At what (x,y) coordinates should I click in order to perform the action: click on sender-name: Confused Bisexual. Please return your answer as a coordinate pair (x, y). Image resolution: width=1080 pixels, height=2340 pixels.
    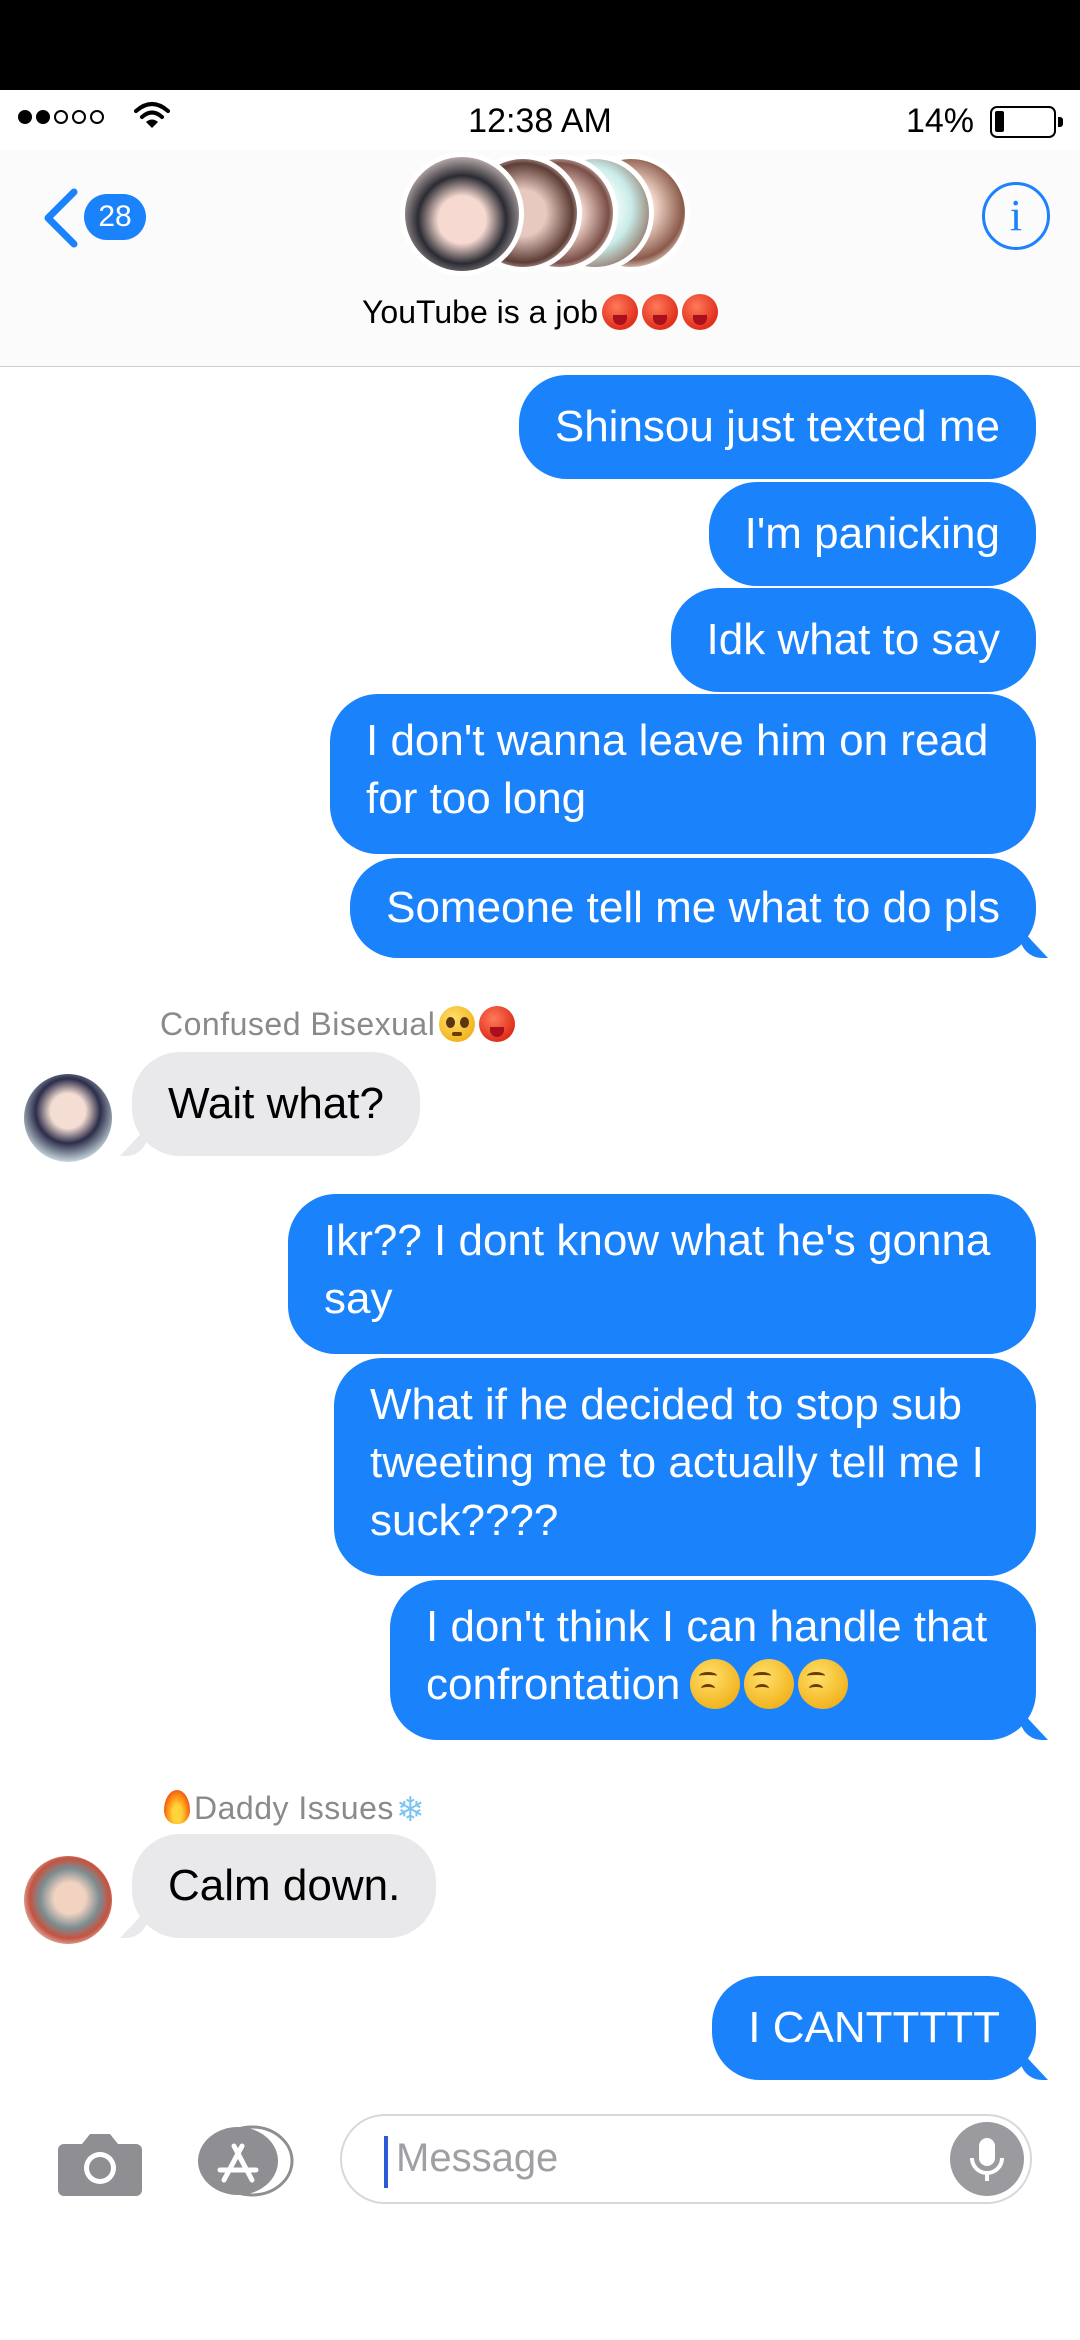
    Looking at the image, I should click on (338, 1024).